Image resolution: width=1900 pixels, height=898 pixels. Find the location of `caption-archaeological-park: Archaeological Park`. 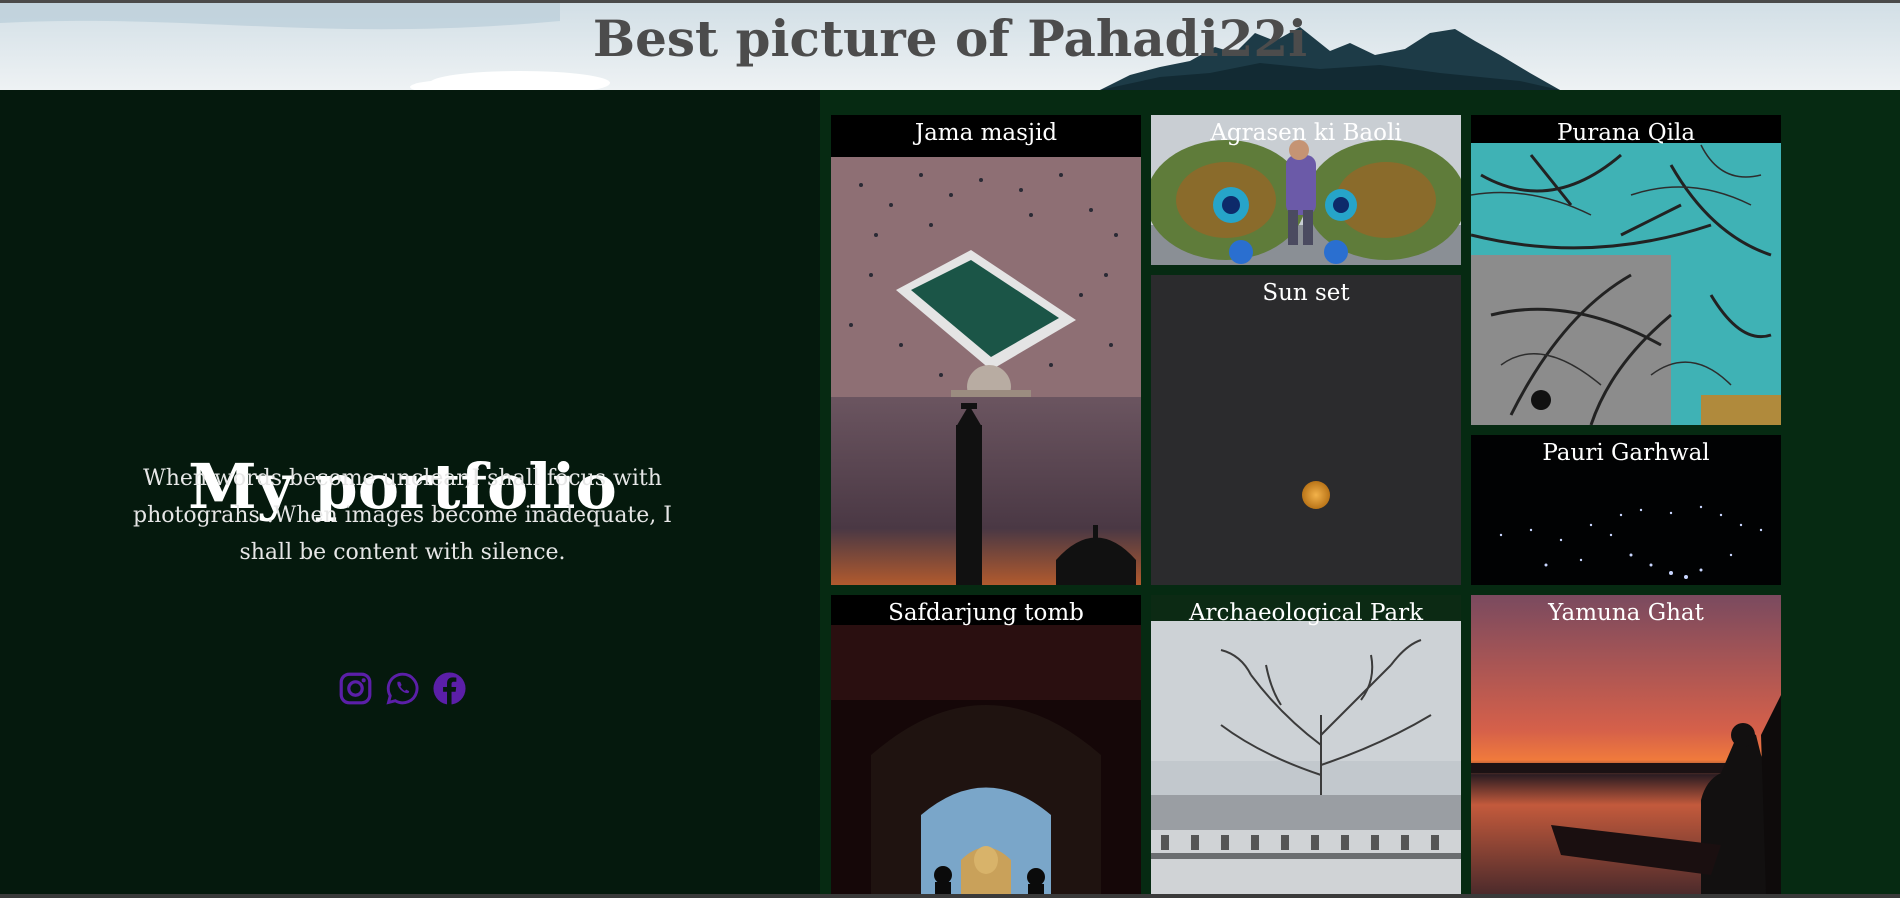

caption-archaeological-park: Archaeological Park is located at coordinates (1306, 613).